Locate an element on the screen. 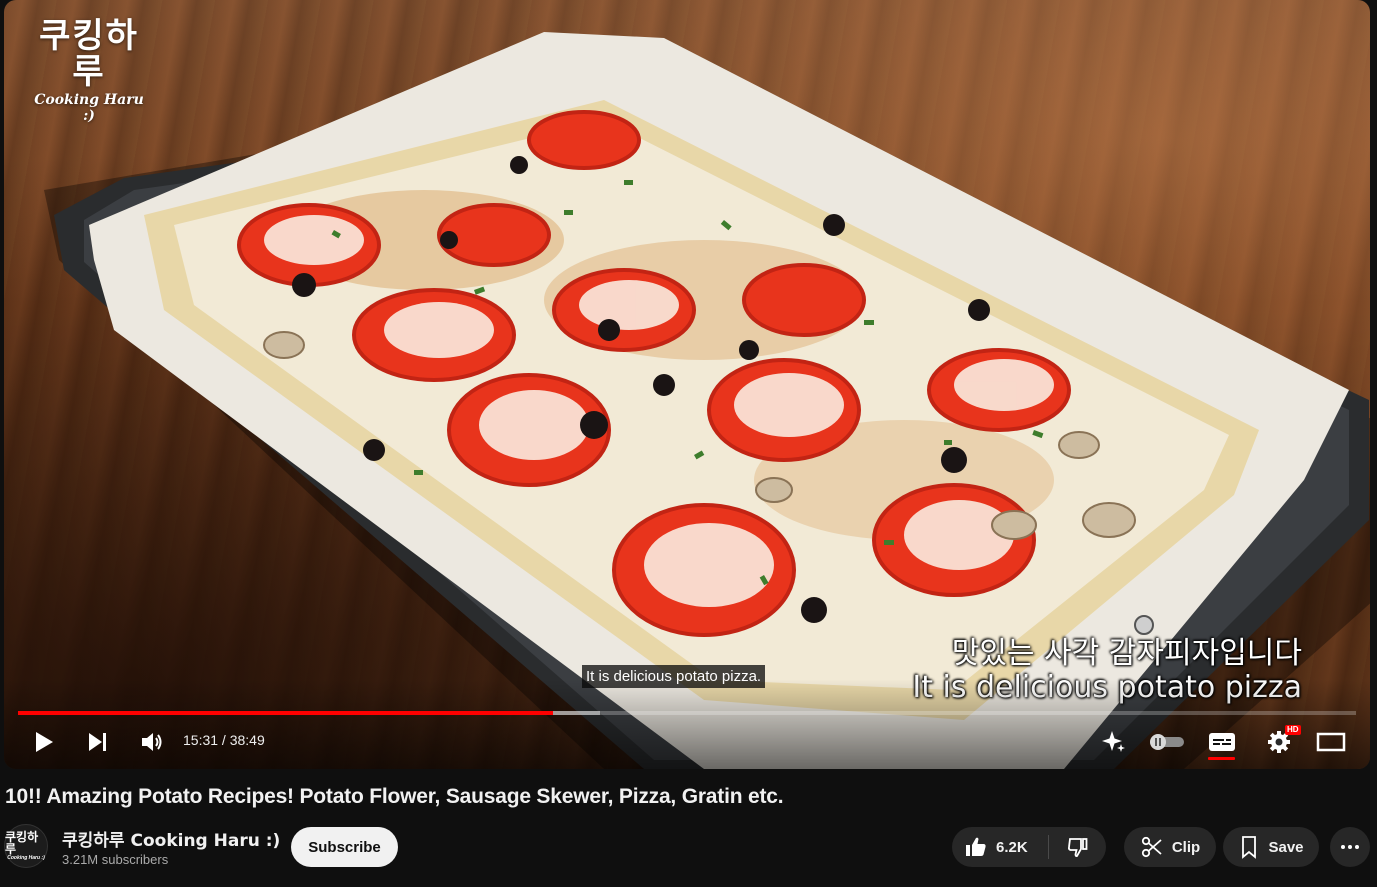  channel-watermark-logo: 쿠킹하루 Cooking Haru :) is located at coordinates (89, 70).